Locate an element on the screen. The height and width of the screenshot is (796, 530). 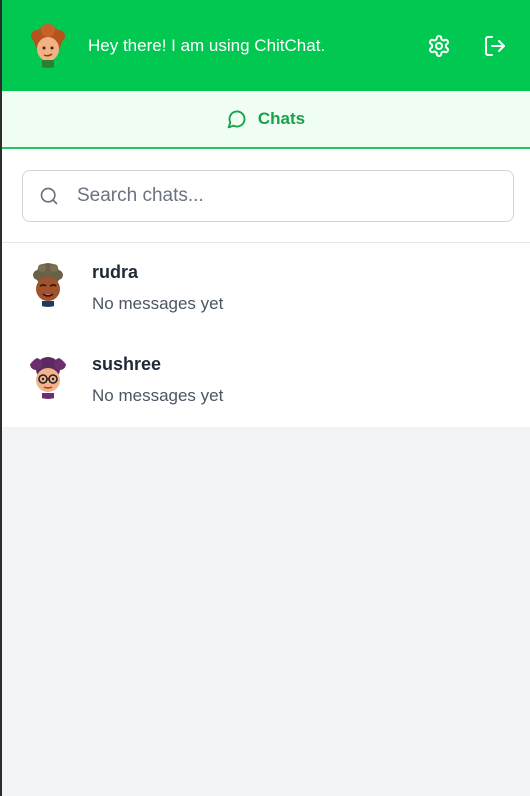
app-header: Hey there! I am using ChitChat. is located at coordinates (266, 45).